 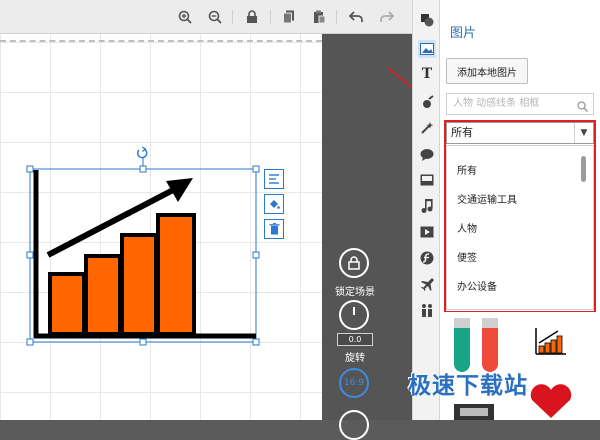 What do you see at coordinates (520, 104) in the screenshot?
I see `image-search-input: 人物 动感线条 相框` at bounding box center [520, 104].